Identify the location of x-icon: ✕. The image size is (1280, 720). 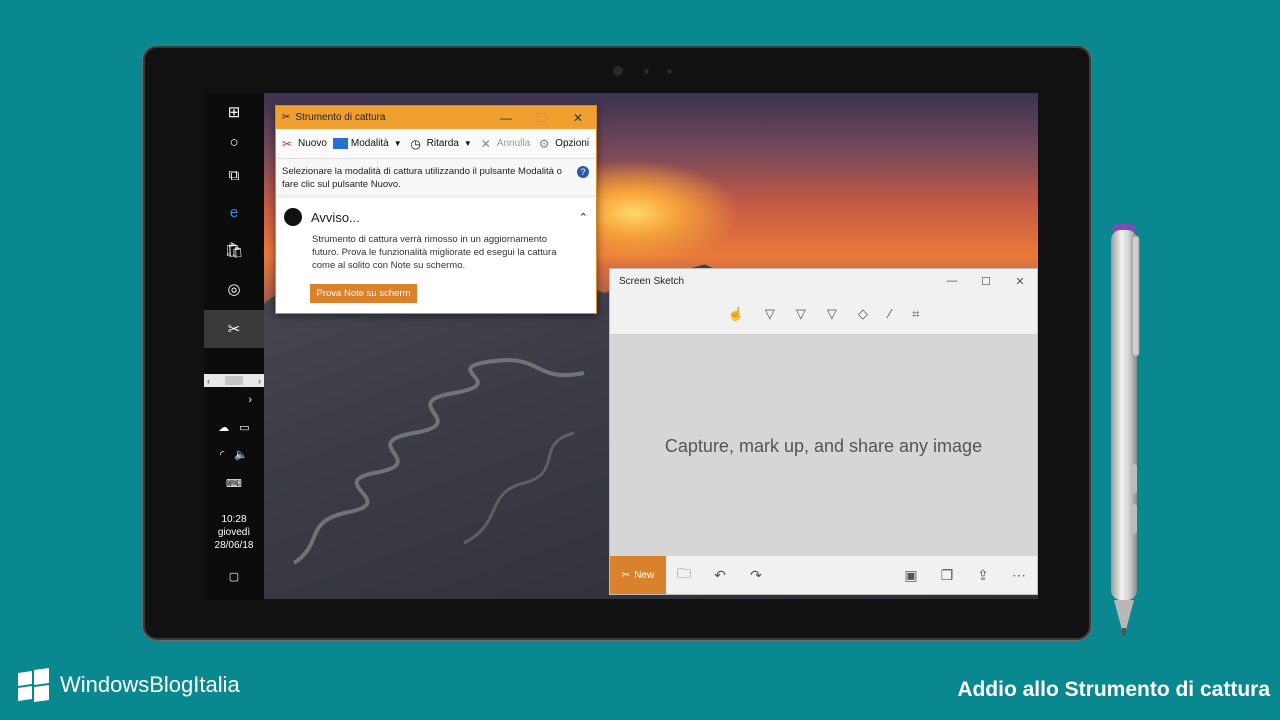
(485, 143).